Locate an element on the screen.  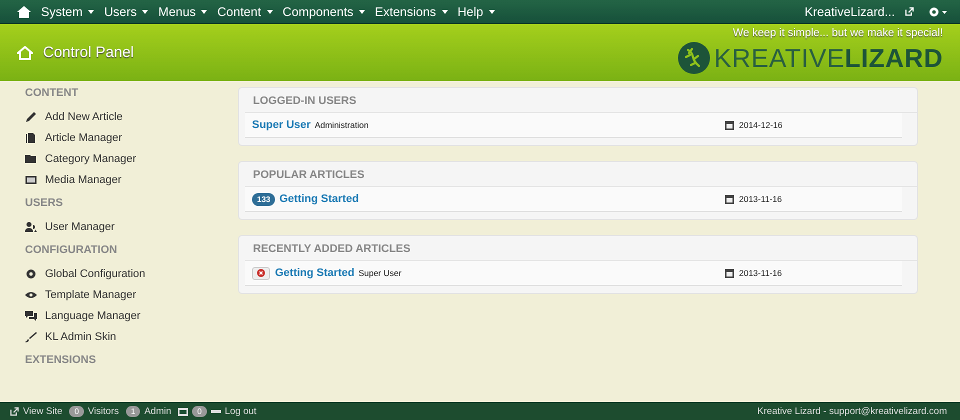
close-icon is located at coordinates (261, 273).